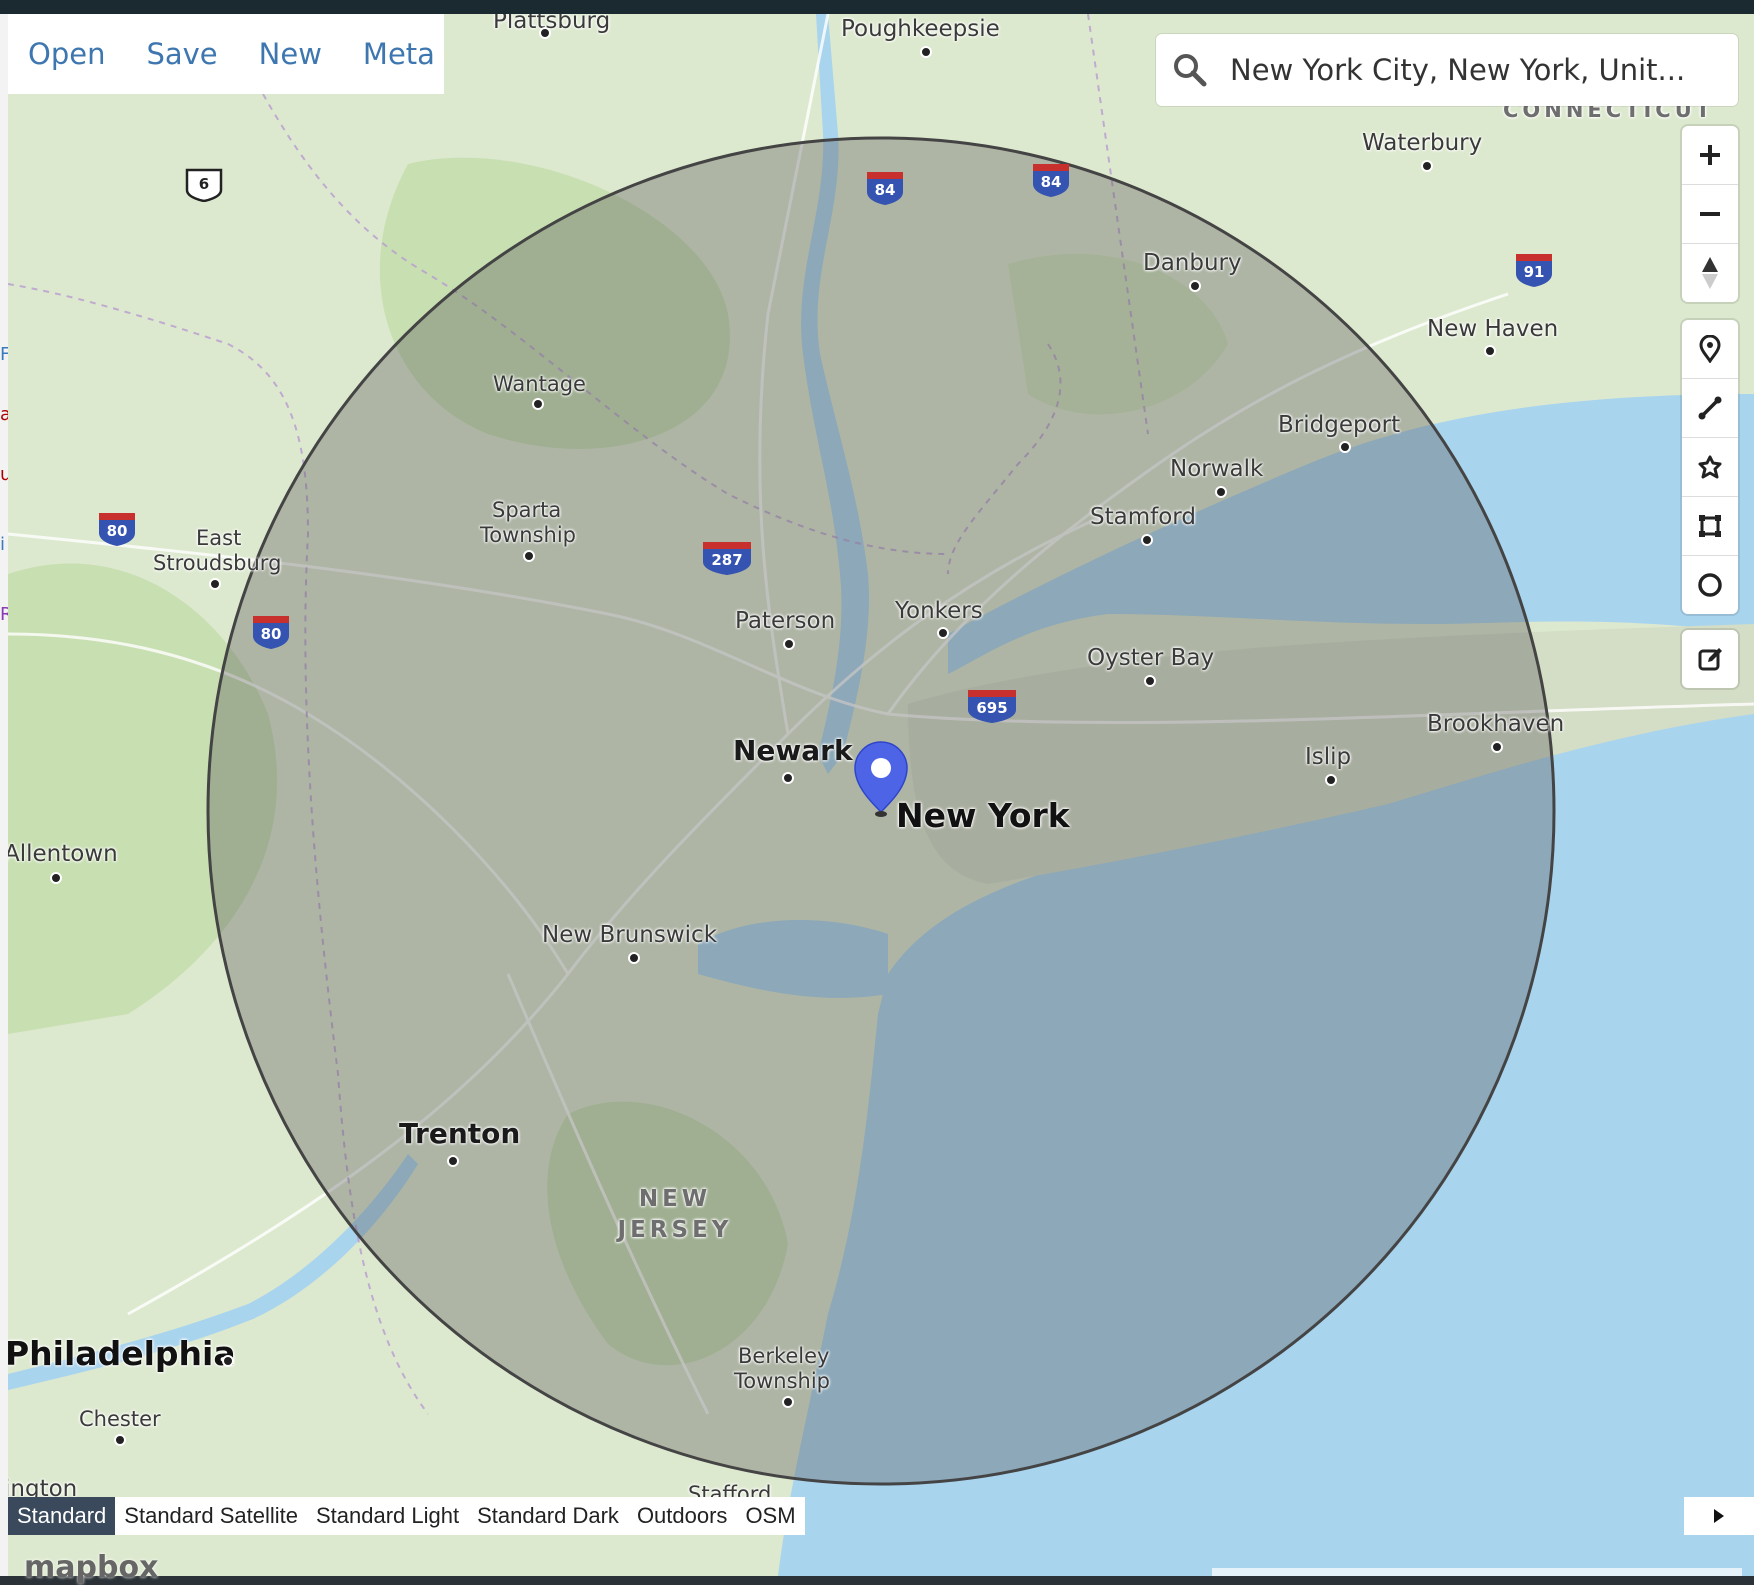 This screenshot has width=1754, height=1585. What do you see at coordinates (1143, 517) in the screenshot?
I see `place-label: Stamford` at bounding box center [1143, 517].